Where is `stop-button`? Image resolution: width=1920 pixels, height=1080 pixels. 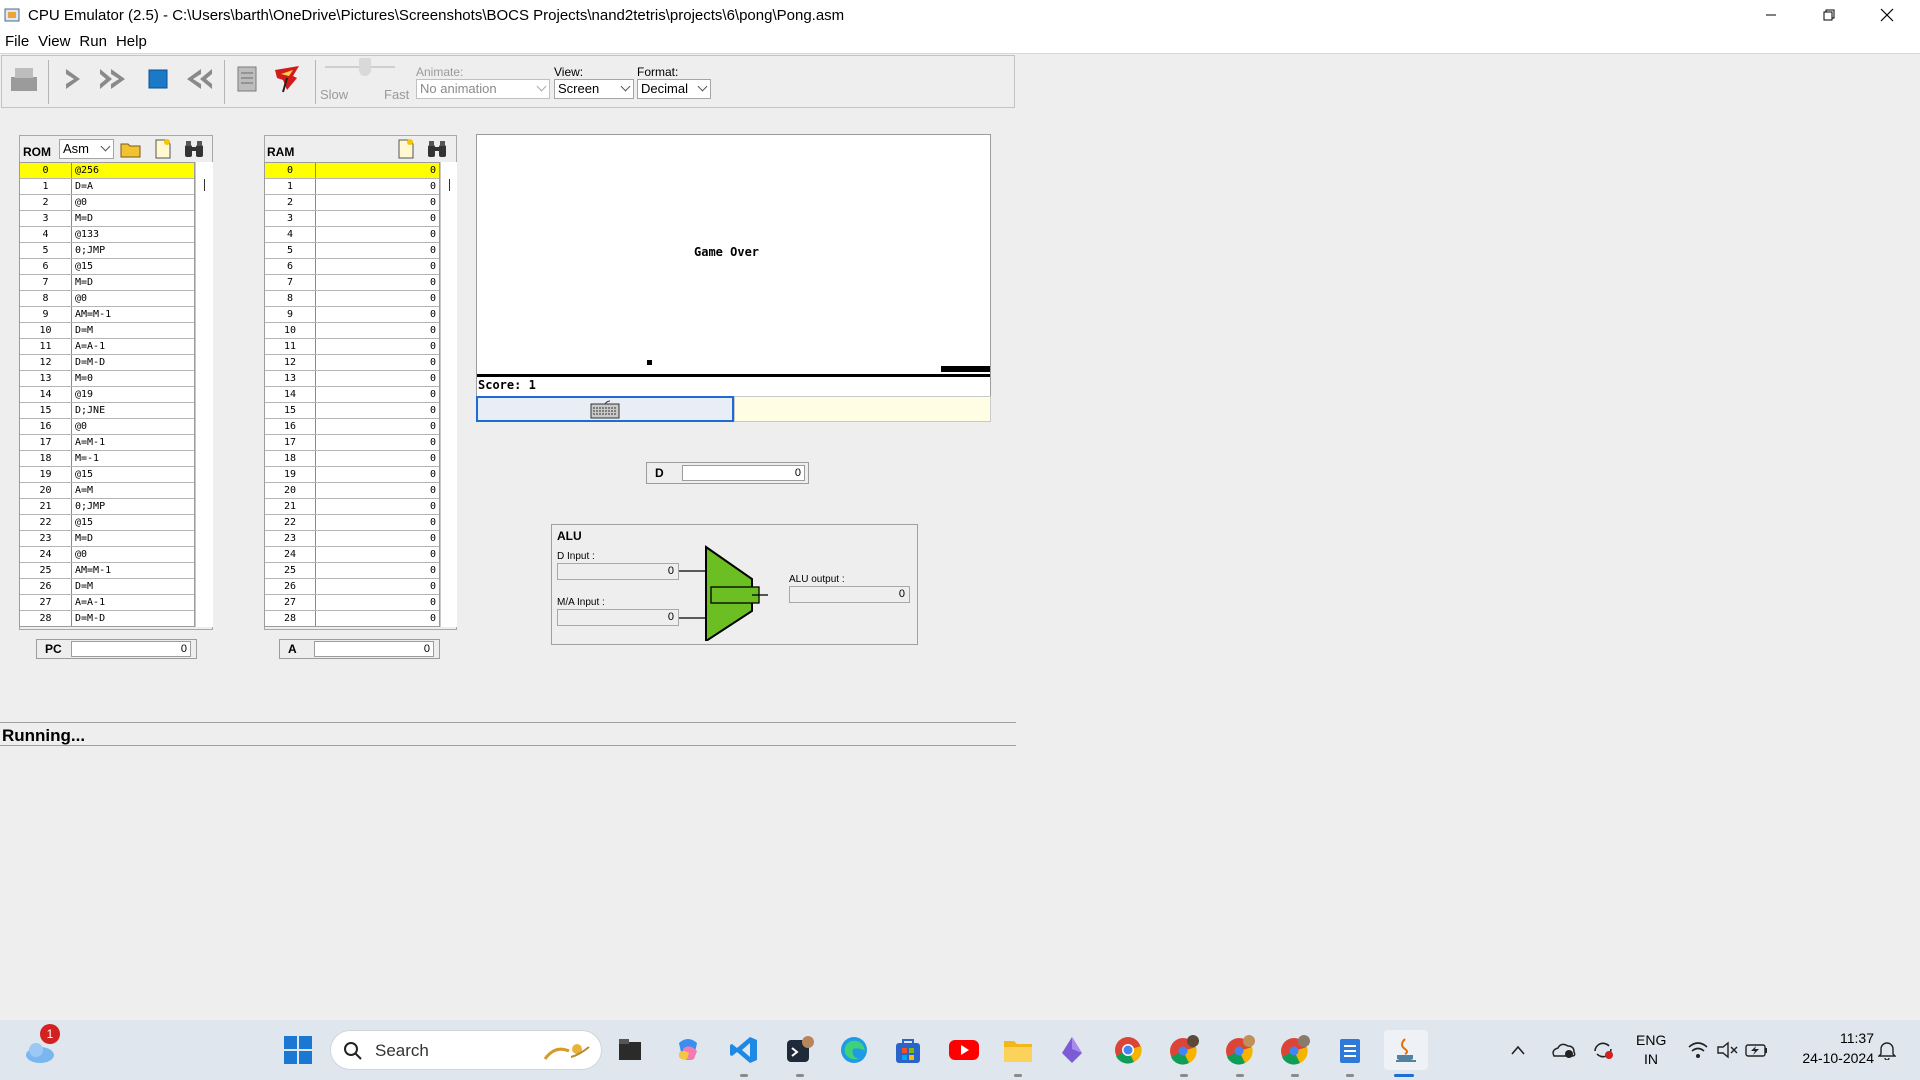 stop-button is located at coordinates (158, 79).